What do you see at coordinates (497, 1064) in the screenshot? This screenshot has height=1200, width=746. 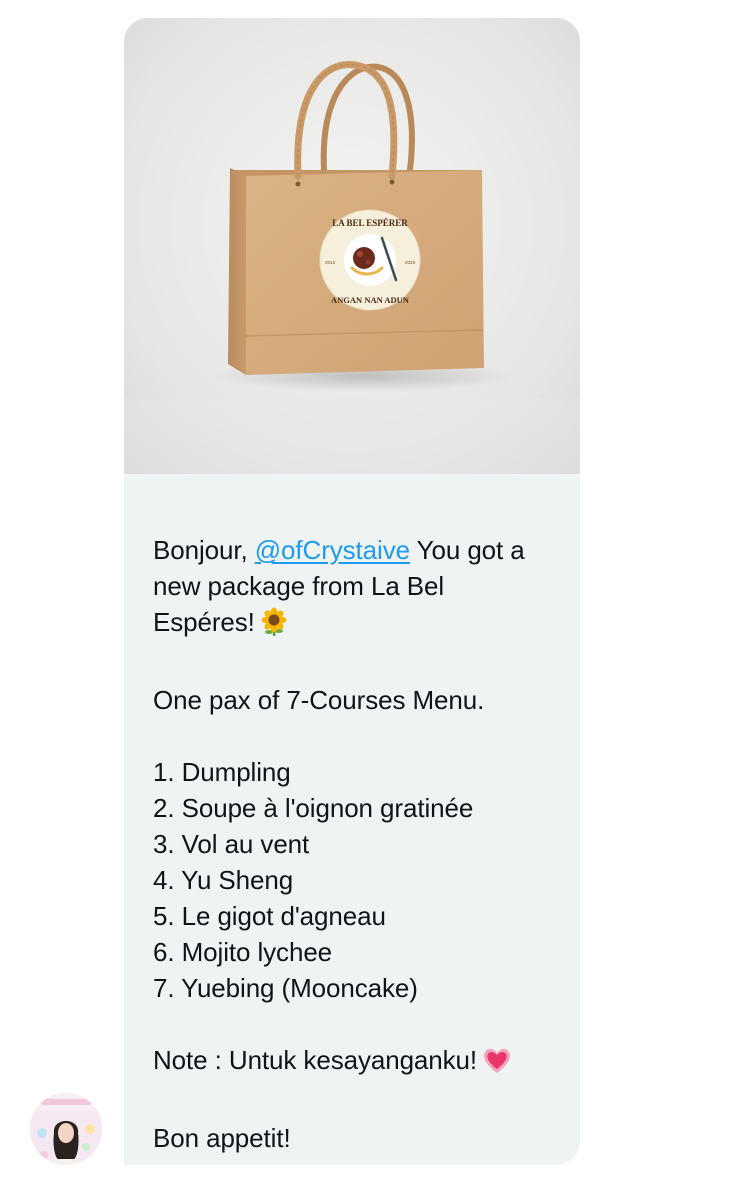 I see `growing-heart-icon` at bounding box center [497, 1064].